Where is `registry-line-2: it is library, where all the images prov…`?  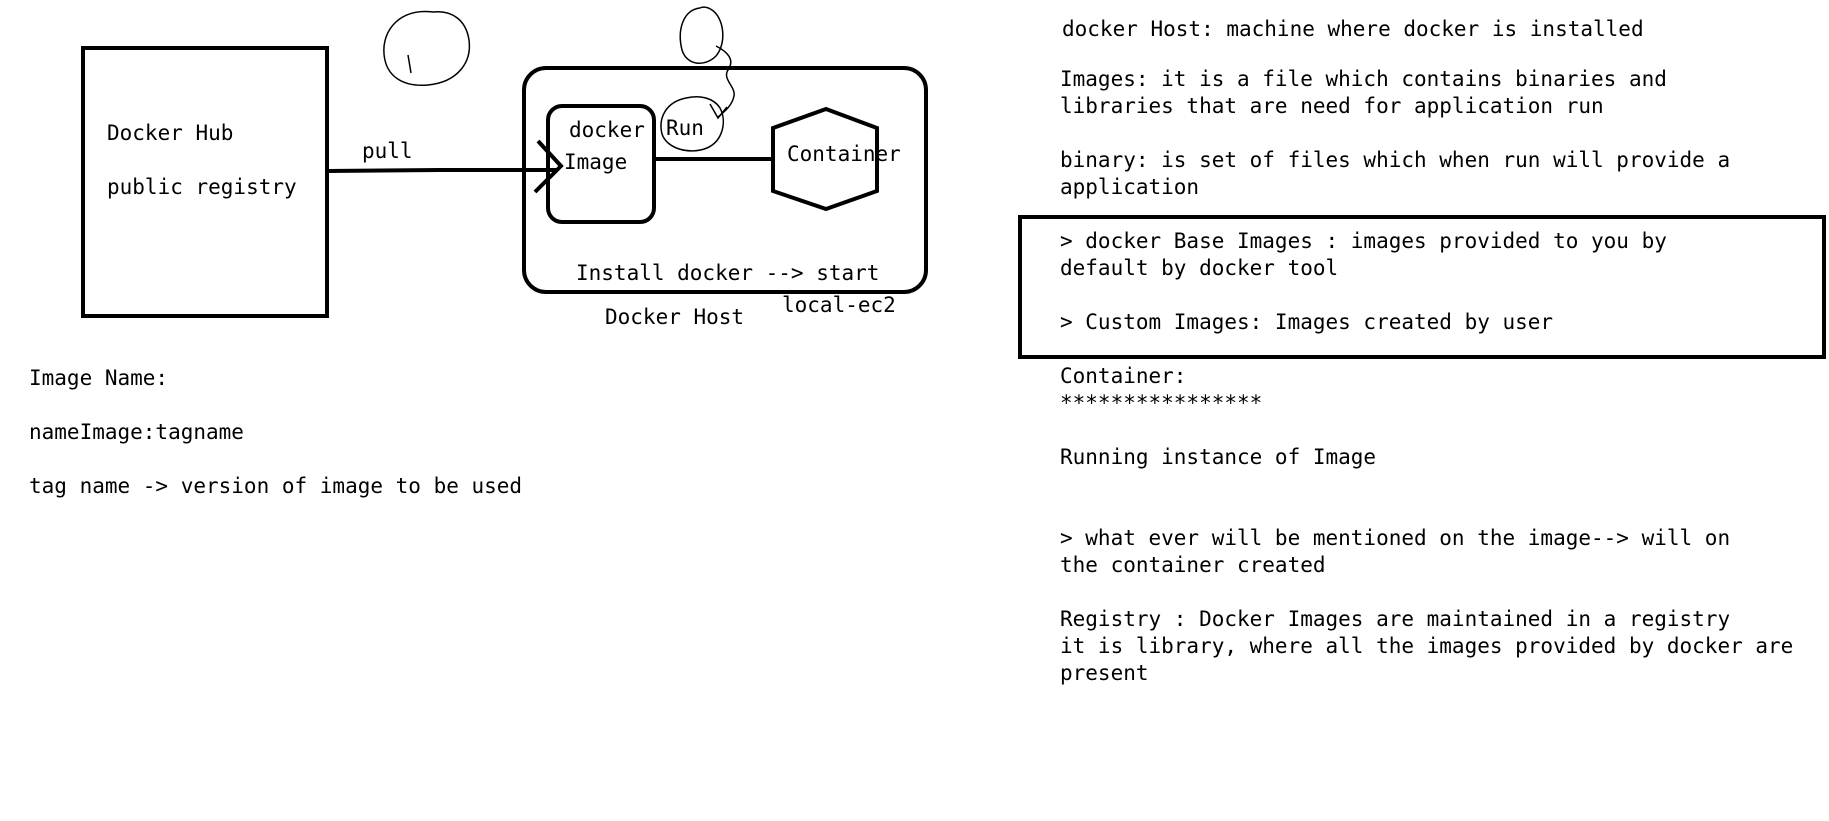 registry-line-2: it is library, where all the images prov… is located at coordinates (1427, 646).